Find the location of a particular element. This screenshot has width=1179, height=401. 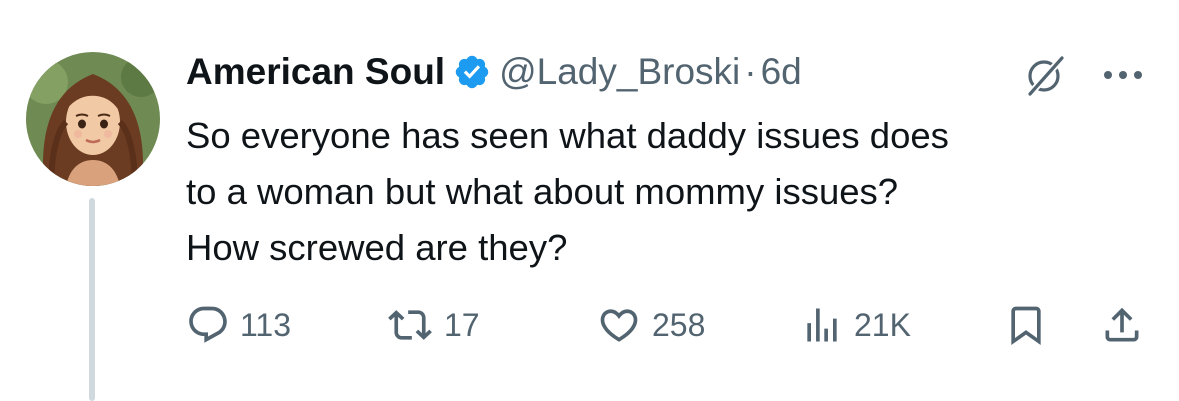

views-button: 21K is located at coordinates (855, 325).